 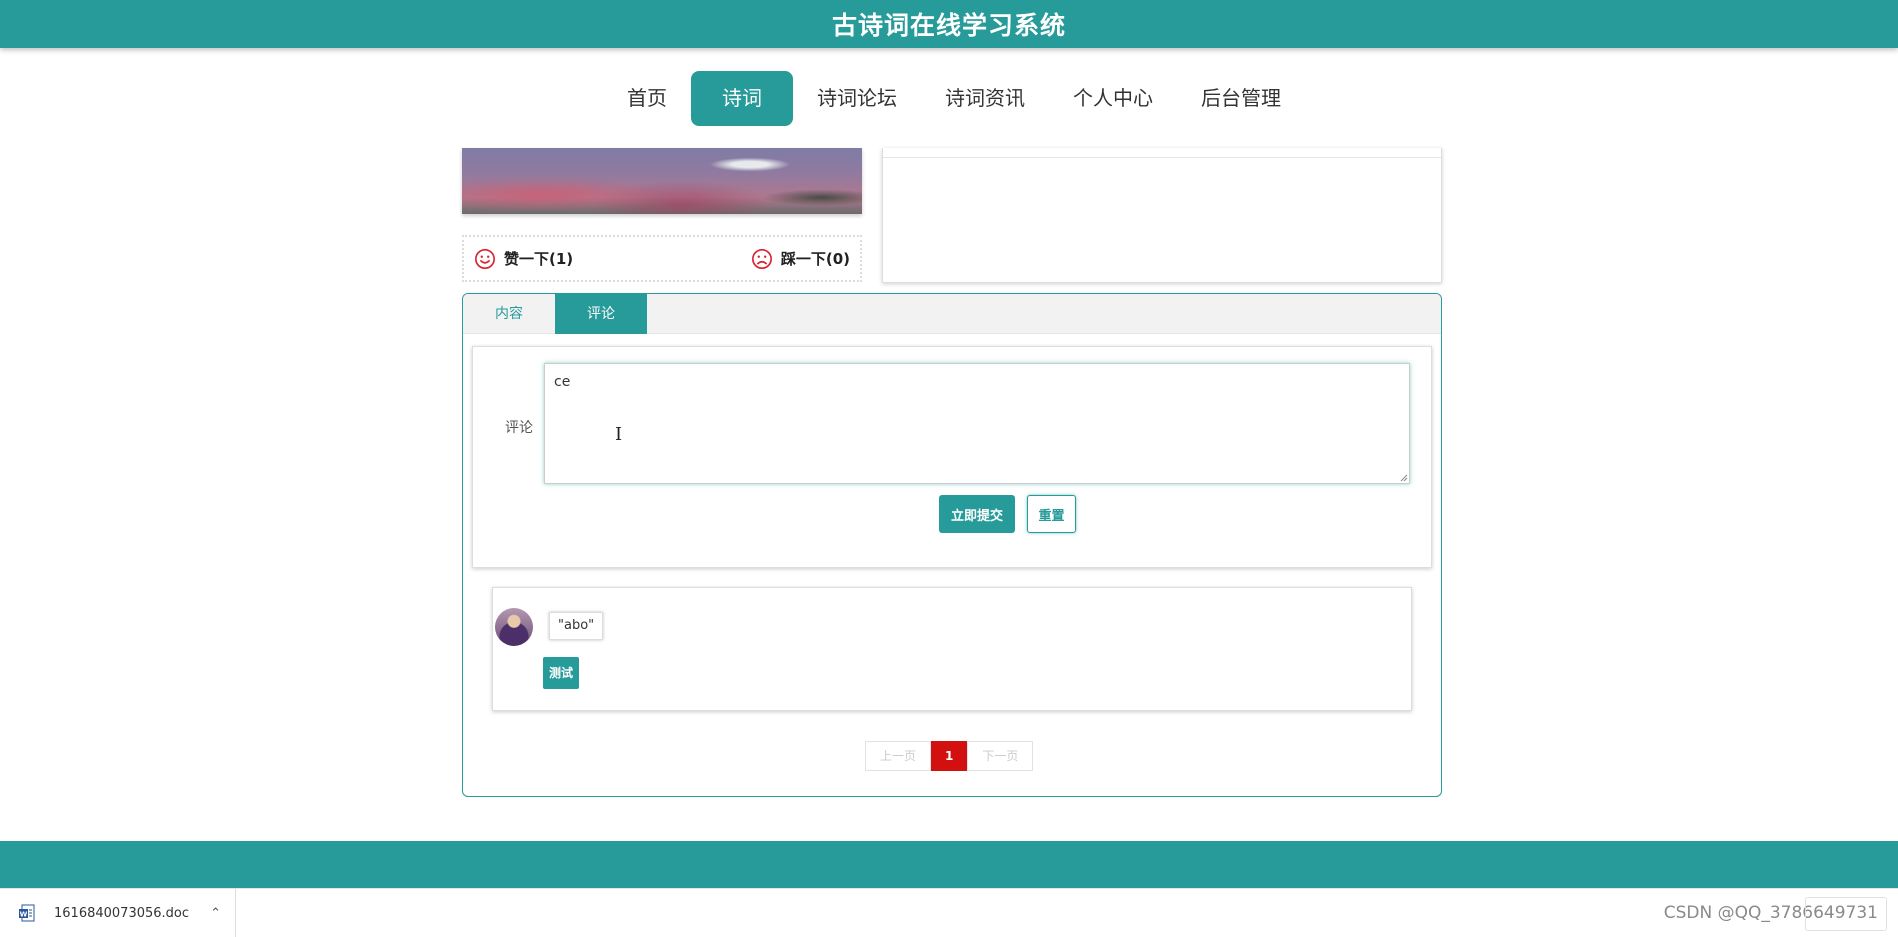 I want to click on text-cursor-icon: I, so click(x=619, y=434).